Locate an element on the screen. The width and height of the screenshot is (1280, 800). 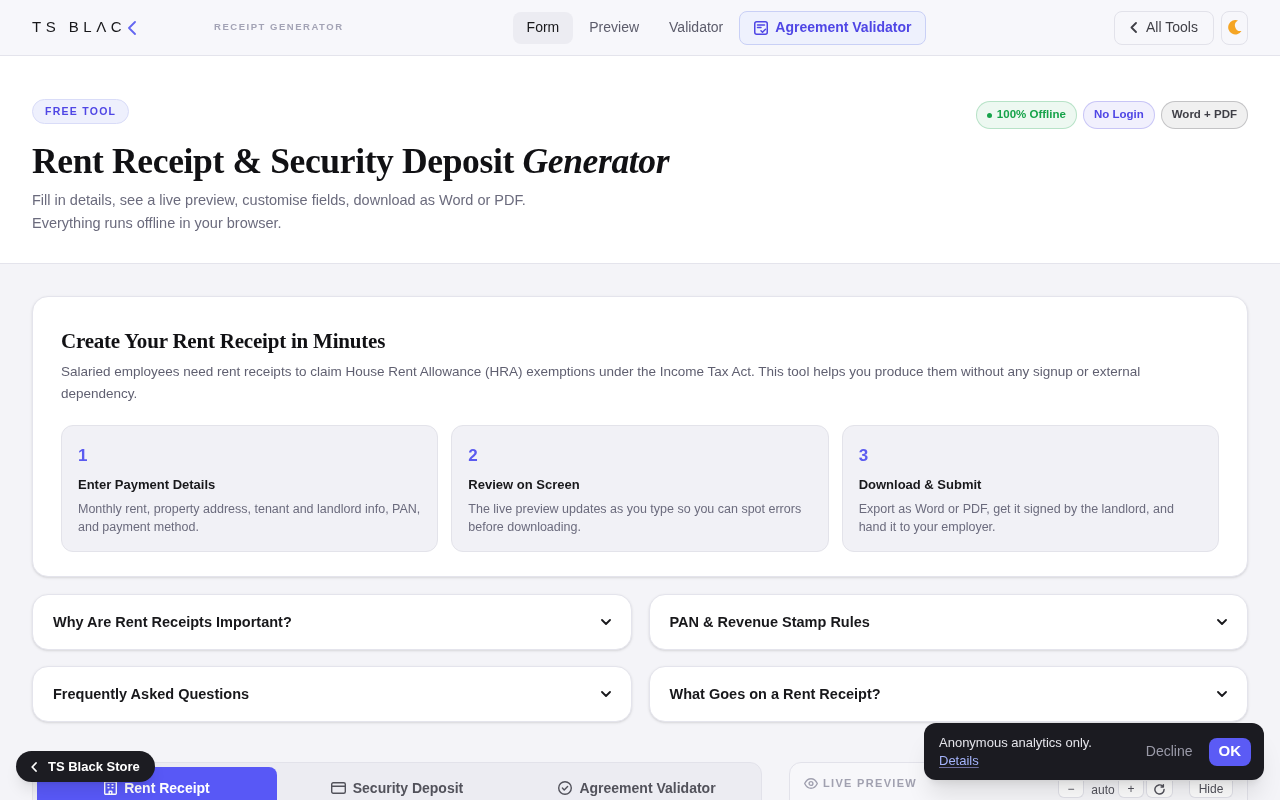
step-description: Export as Word or PDF, get it signed by the landlord, and hand it to your employer. is located at coordinates (1016, 519).